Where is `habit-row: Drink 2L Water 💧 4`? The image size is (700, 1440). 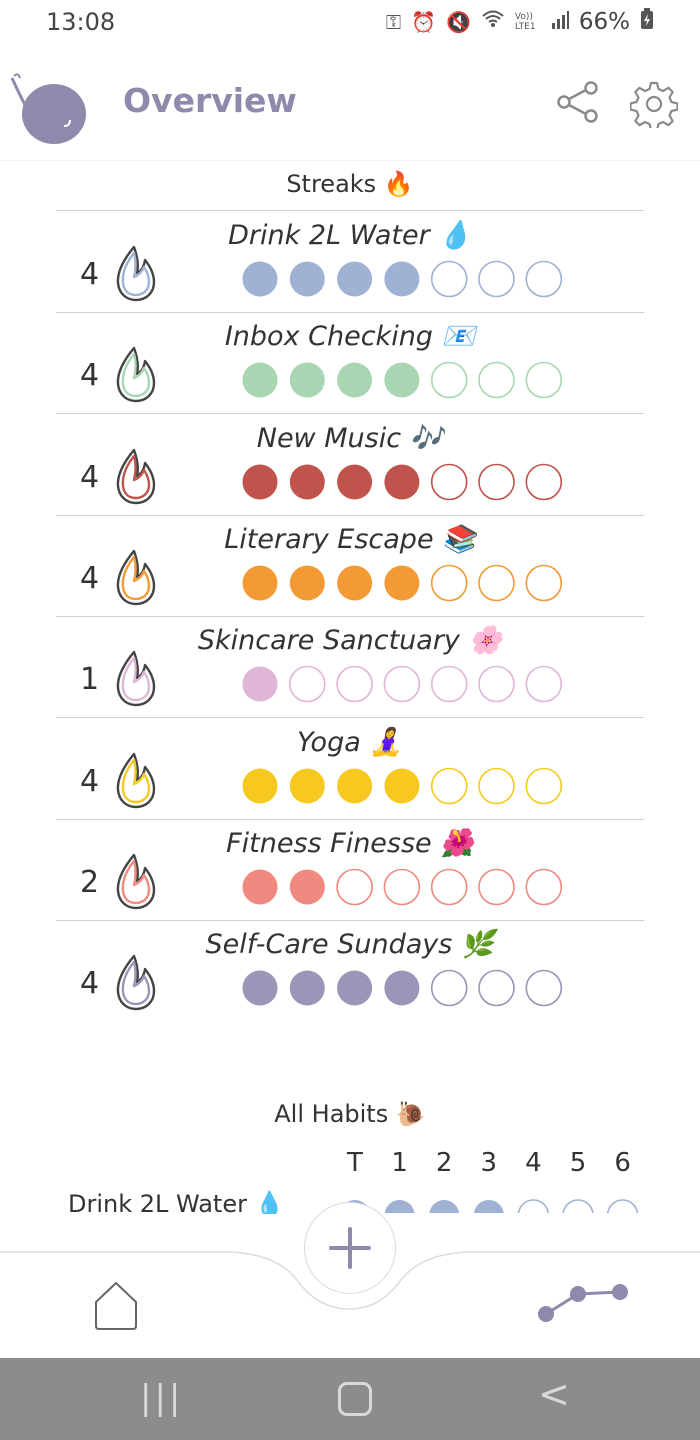 habit-row: Drink 2L Water 💧 4 is located at coordinates (350, 261).